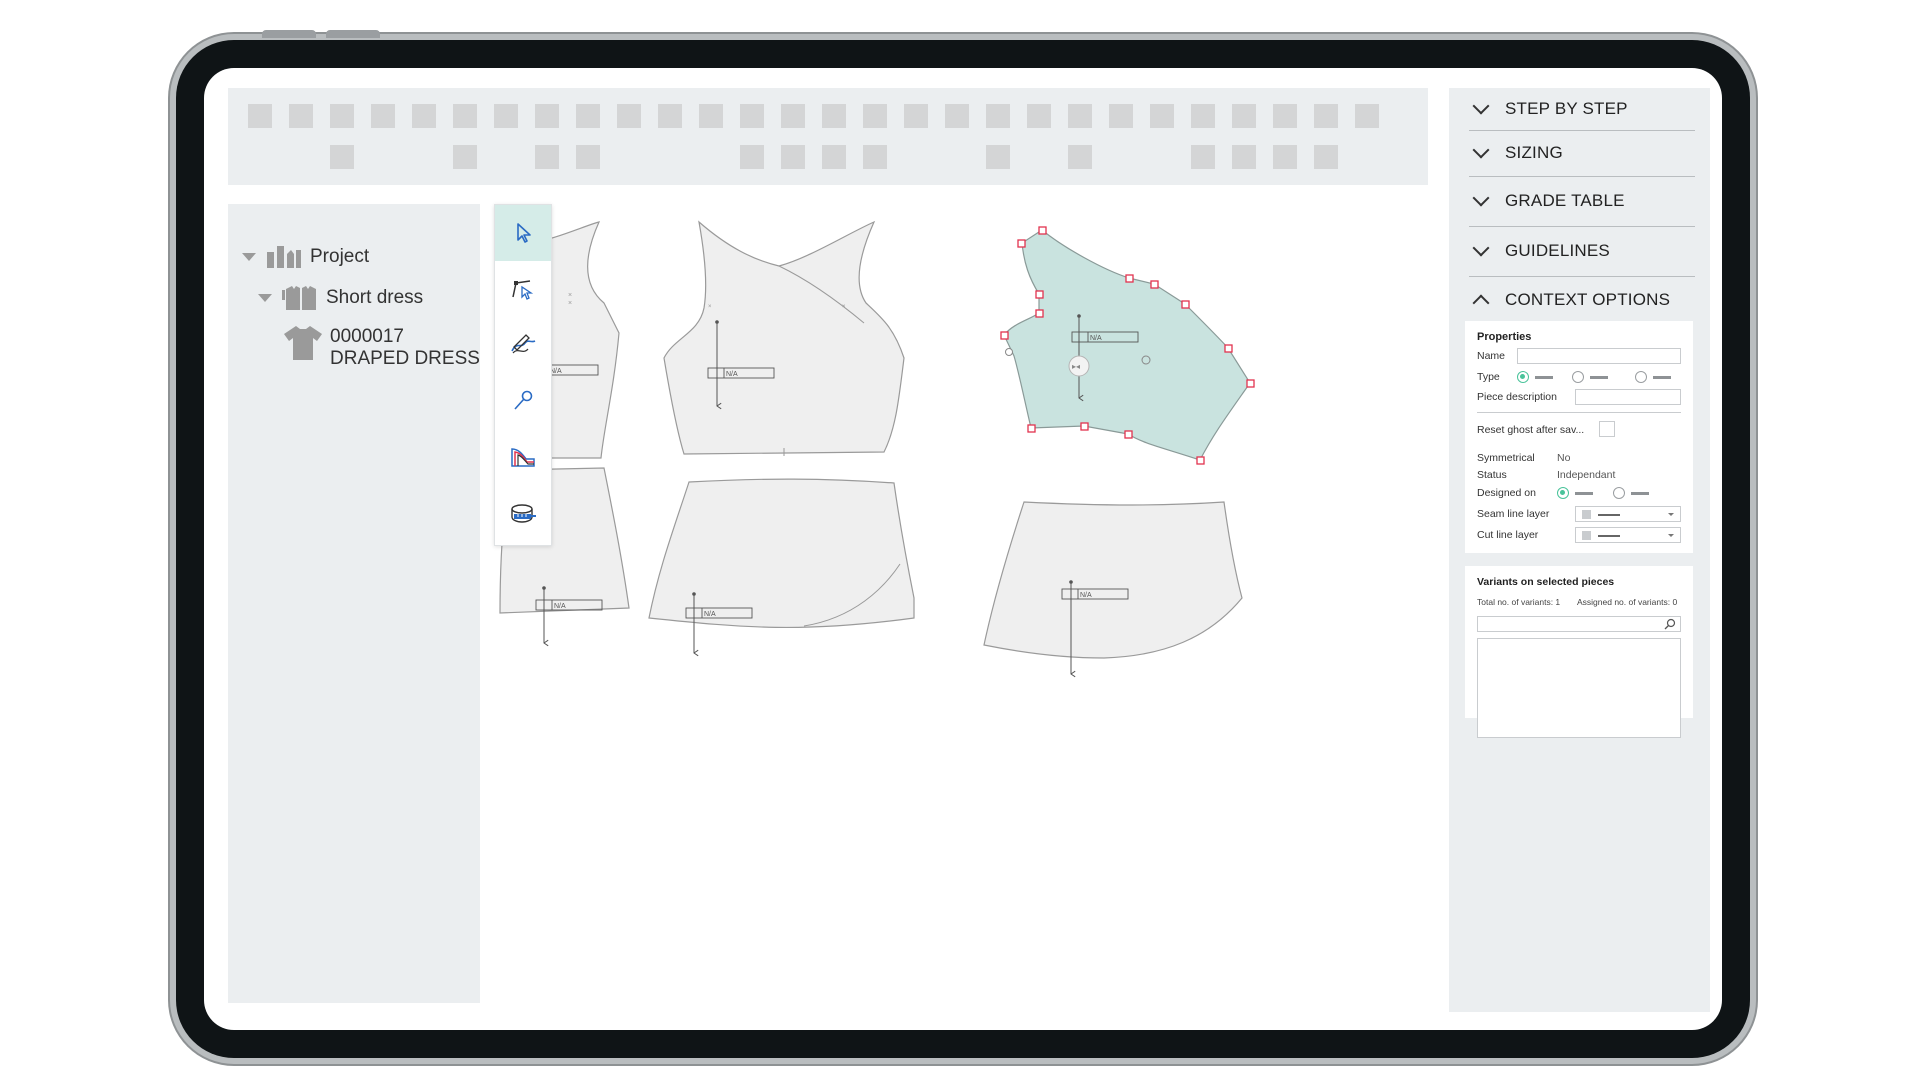  Describe the element at coordinates (784, 338) in the screenshot. I see `pattern-piece-bodice-front: × × N/A` at that location.